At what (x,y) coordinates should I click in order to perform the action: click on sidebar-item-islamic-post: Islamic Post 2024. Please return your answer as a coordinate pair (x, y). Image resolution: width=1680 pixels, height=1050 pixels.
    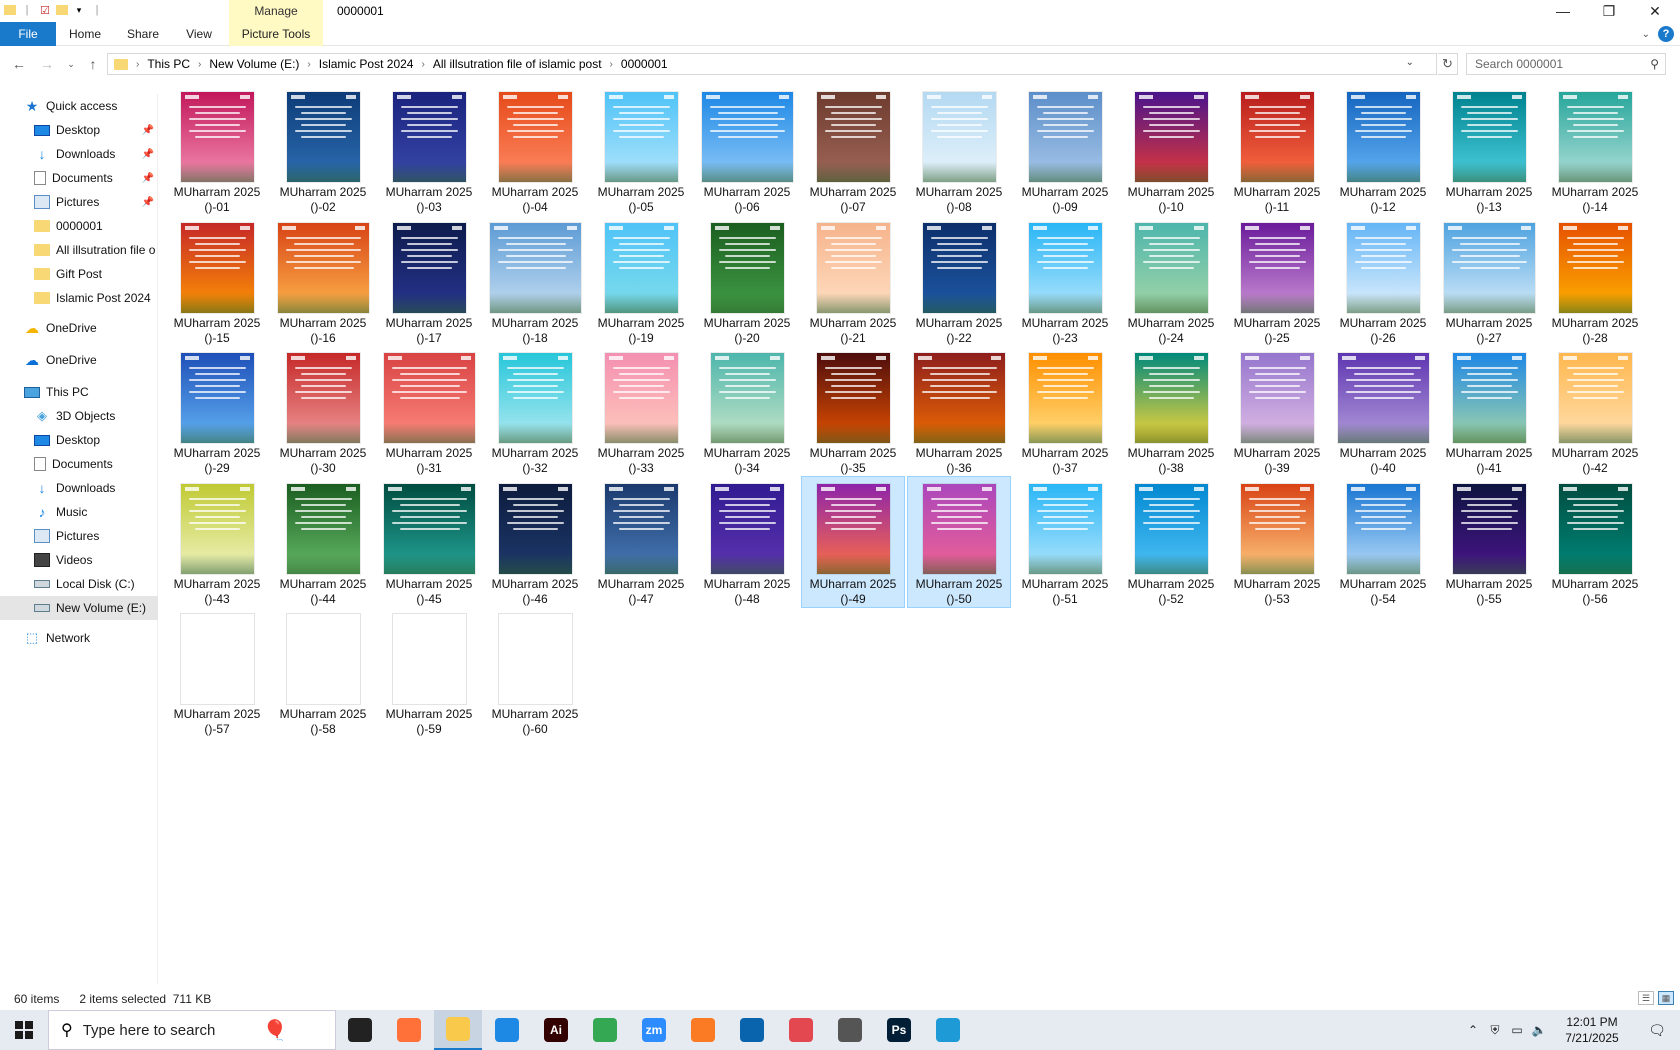
    Looking at the image, I should click on (79, 298).